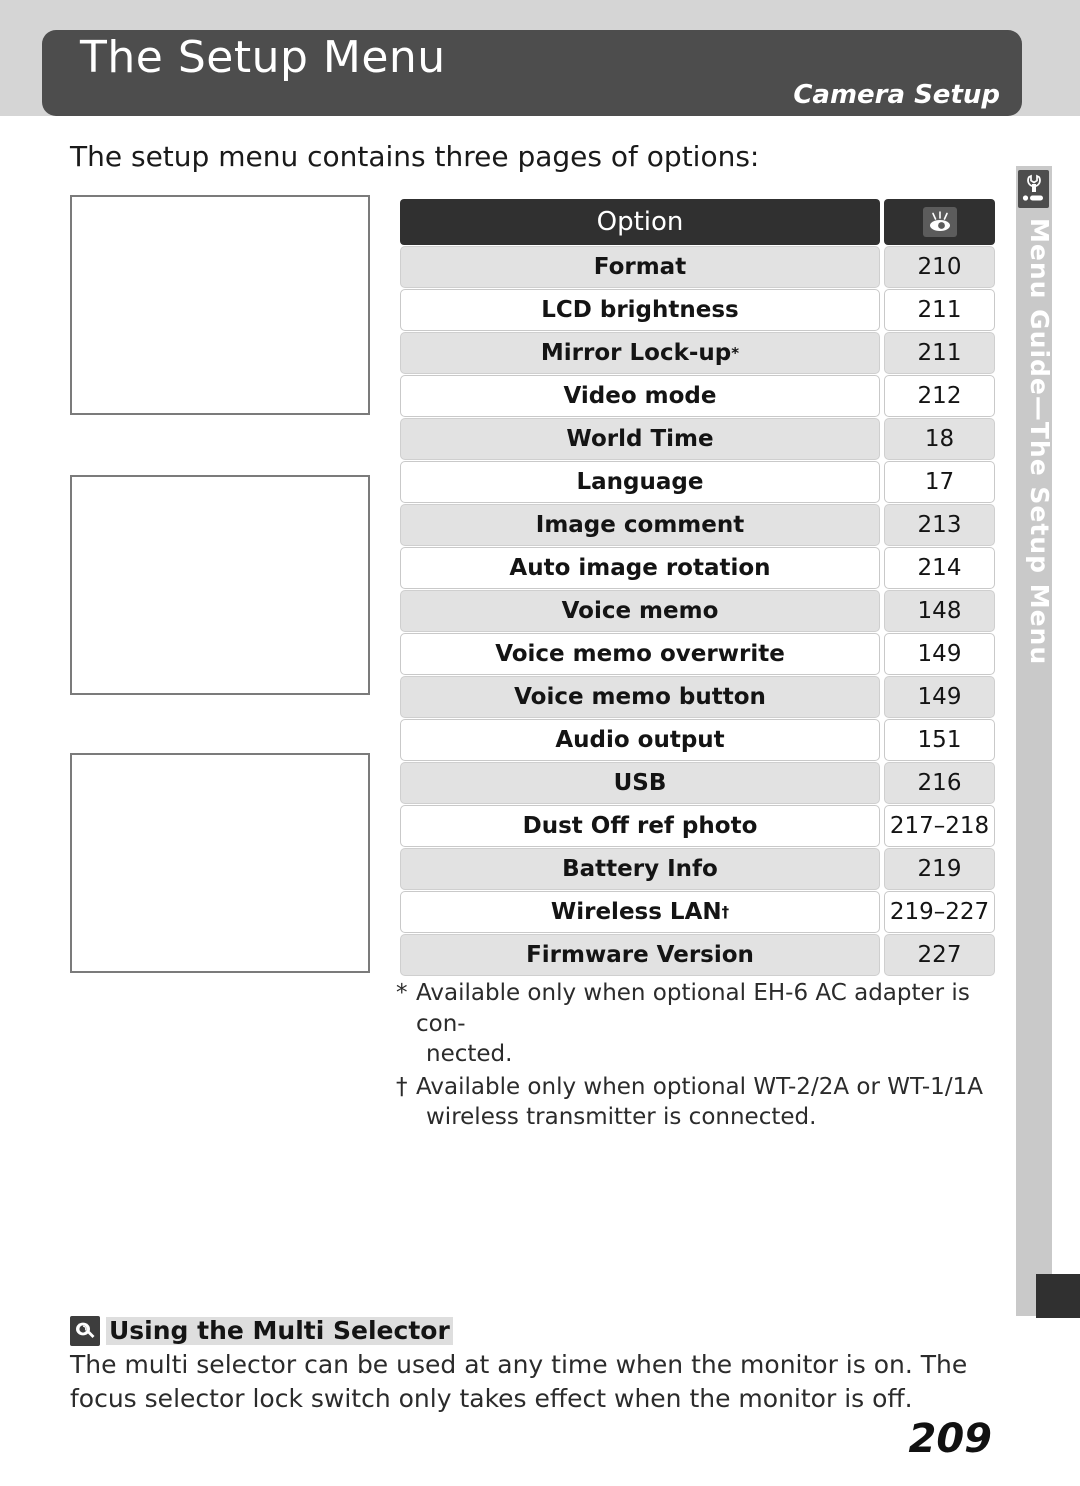 The height and width of the screenshot is (1486, 1080). I want to click on page-reference-cell: 148, so click(939, 611).